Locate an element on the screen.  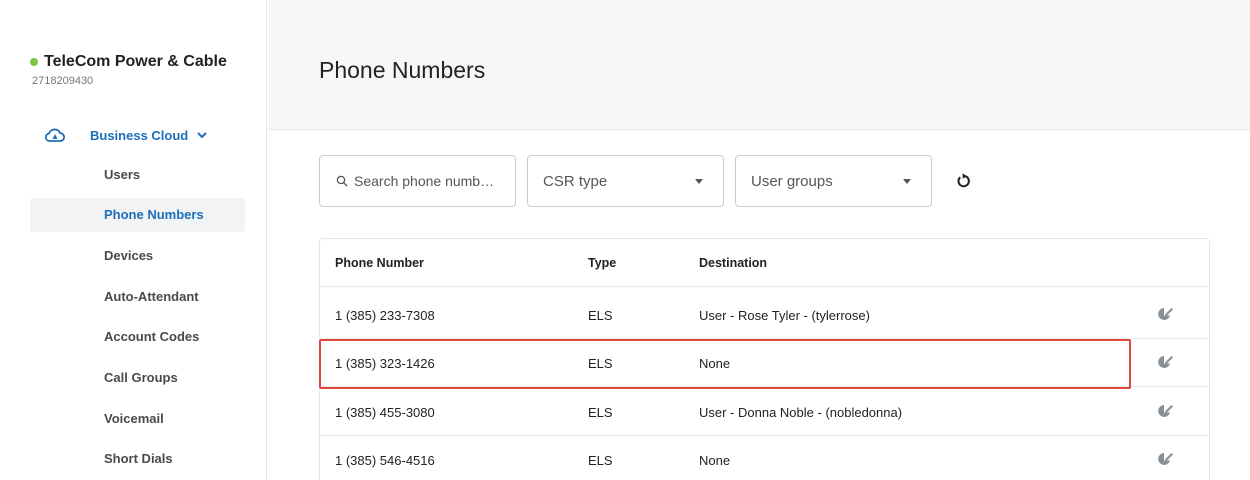
column-header-phone-number: Phone Number is located at coordinates (379, 263).